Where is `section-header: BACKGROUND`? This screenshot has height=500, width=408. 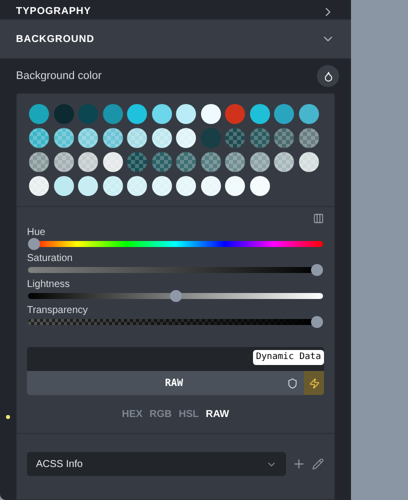 section-header: BACKGROUND is located at coordinates (175, 39).